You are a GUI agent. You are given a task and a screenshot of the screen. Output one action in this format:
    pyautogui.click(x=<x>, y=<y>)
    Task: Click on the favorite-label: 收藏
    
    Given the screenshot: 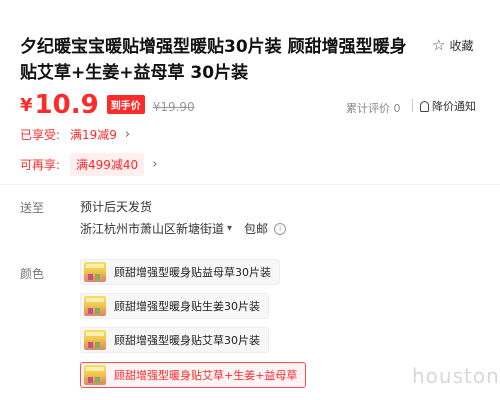 What is the action you would take?
    pyautogui.click(x=461, y=45)
    